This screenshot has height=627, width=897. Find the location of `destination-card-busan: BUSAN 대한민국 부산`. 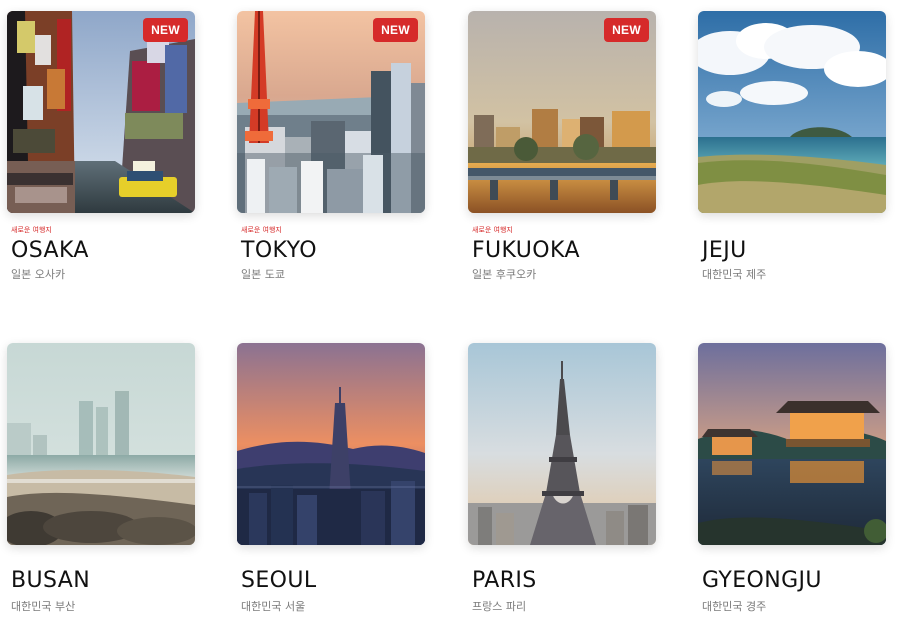

destination-card-busan: BUSAN 대한민국 부산 is located at coordinates (101, 478).